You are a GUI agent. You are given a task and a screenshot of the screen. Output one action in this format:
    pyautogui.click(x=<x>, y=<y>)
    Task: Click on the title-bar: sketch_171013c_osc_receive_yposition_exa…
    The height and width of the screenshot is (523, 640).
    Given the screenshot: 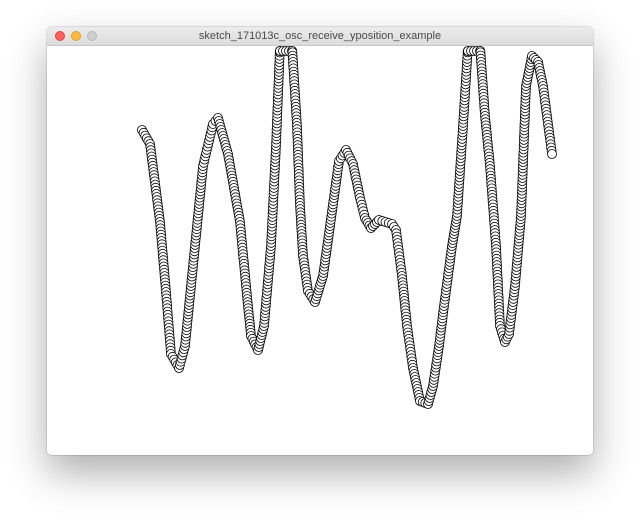 What is the action you would take?
    pyautogui.click(x=320, y=36)
    